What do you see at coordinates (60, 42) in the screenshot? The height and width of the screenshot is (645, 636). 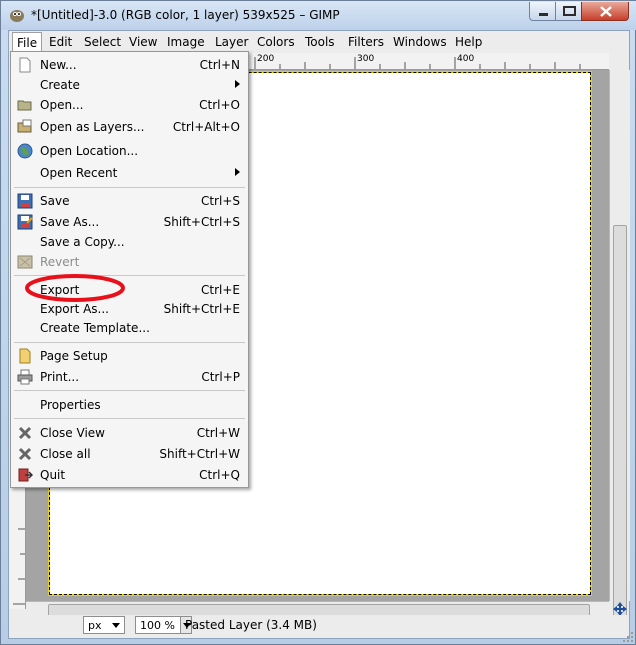 I see `menu-edit: Edit` at bounding box center [60, 42].